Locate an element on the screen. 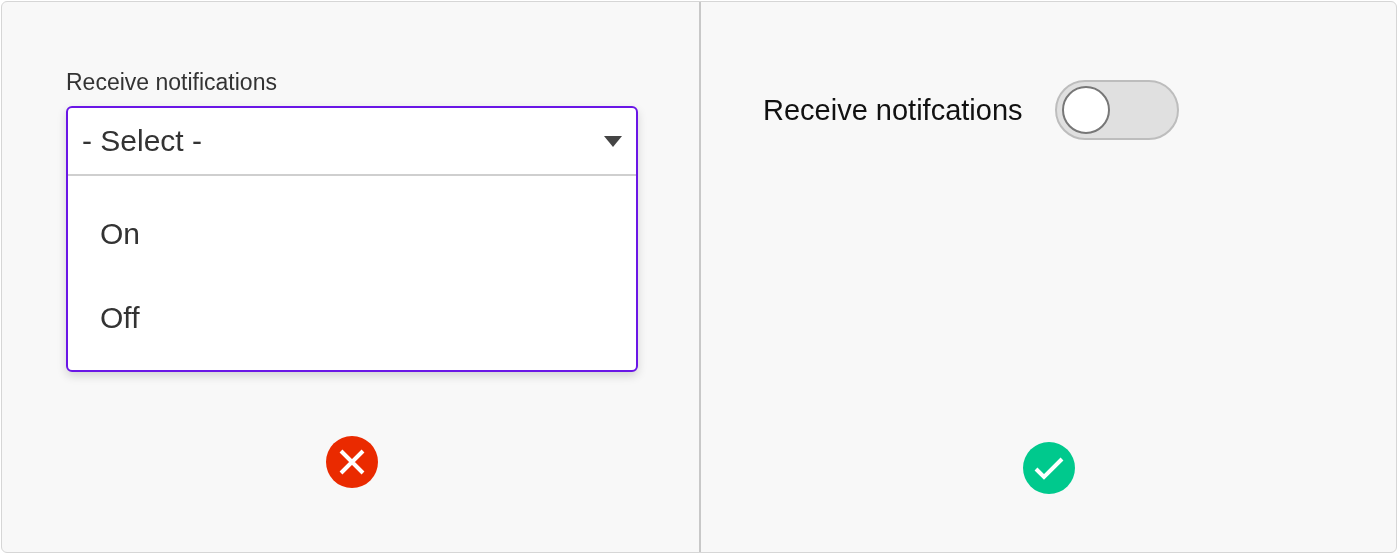  select-field: - Select - is located at coordinates (352, 142).